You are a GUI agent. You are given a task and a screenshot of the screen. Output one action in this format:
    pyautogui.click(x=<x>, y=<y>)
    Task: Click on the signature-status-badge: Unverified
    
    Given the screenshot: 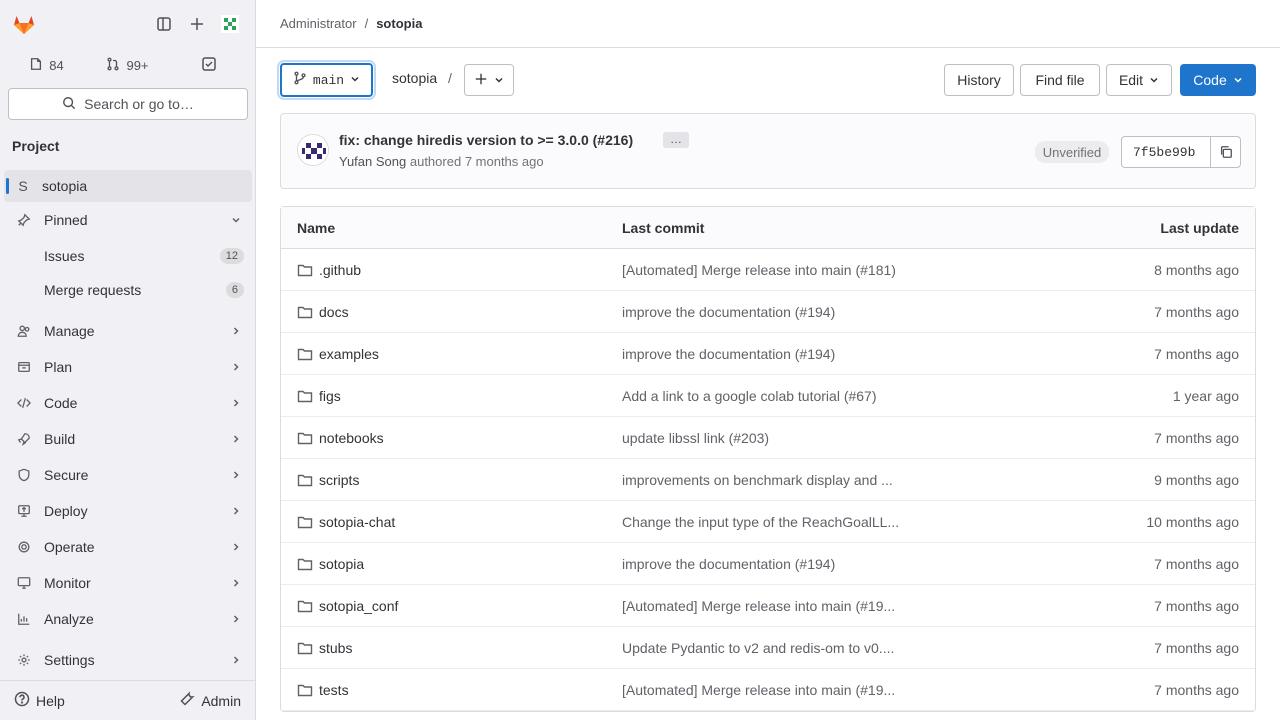 What is the action you would take?
    pyautogui.click(x=1072, y=152)
    